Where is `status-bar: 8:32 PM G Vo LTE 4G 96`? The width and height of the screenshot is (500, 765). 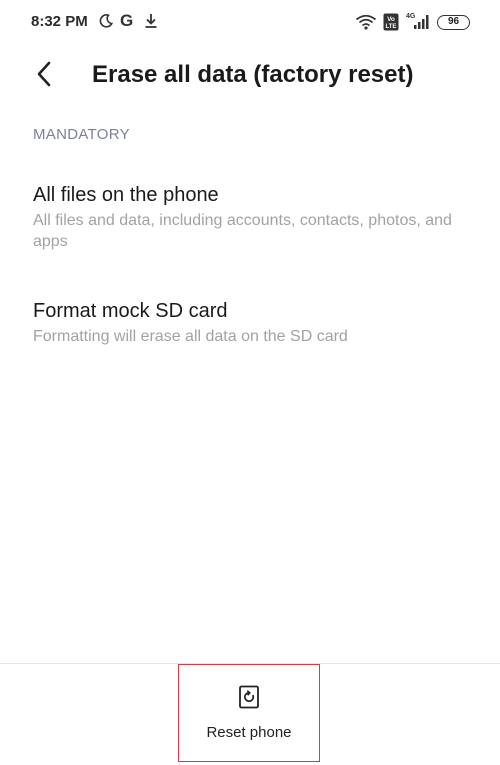 status-bar: 8:32 PM G Vo LTE 4G 96 is located at coordinates (250, 22).